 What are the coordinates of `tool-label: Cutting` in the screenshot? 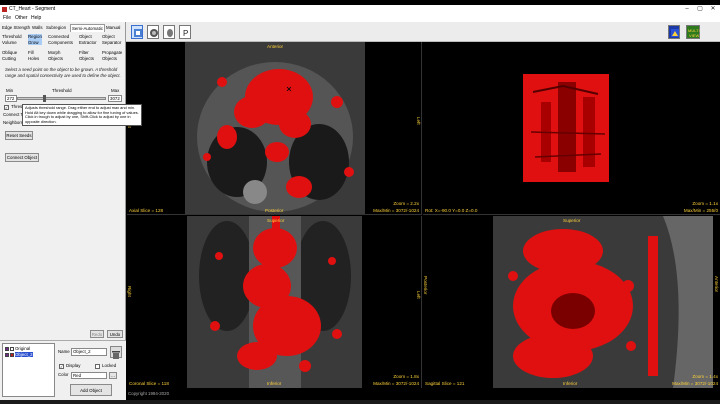 It's located at (9, 58).